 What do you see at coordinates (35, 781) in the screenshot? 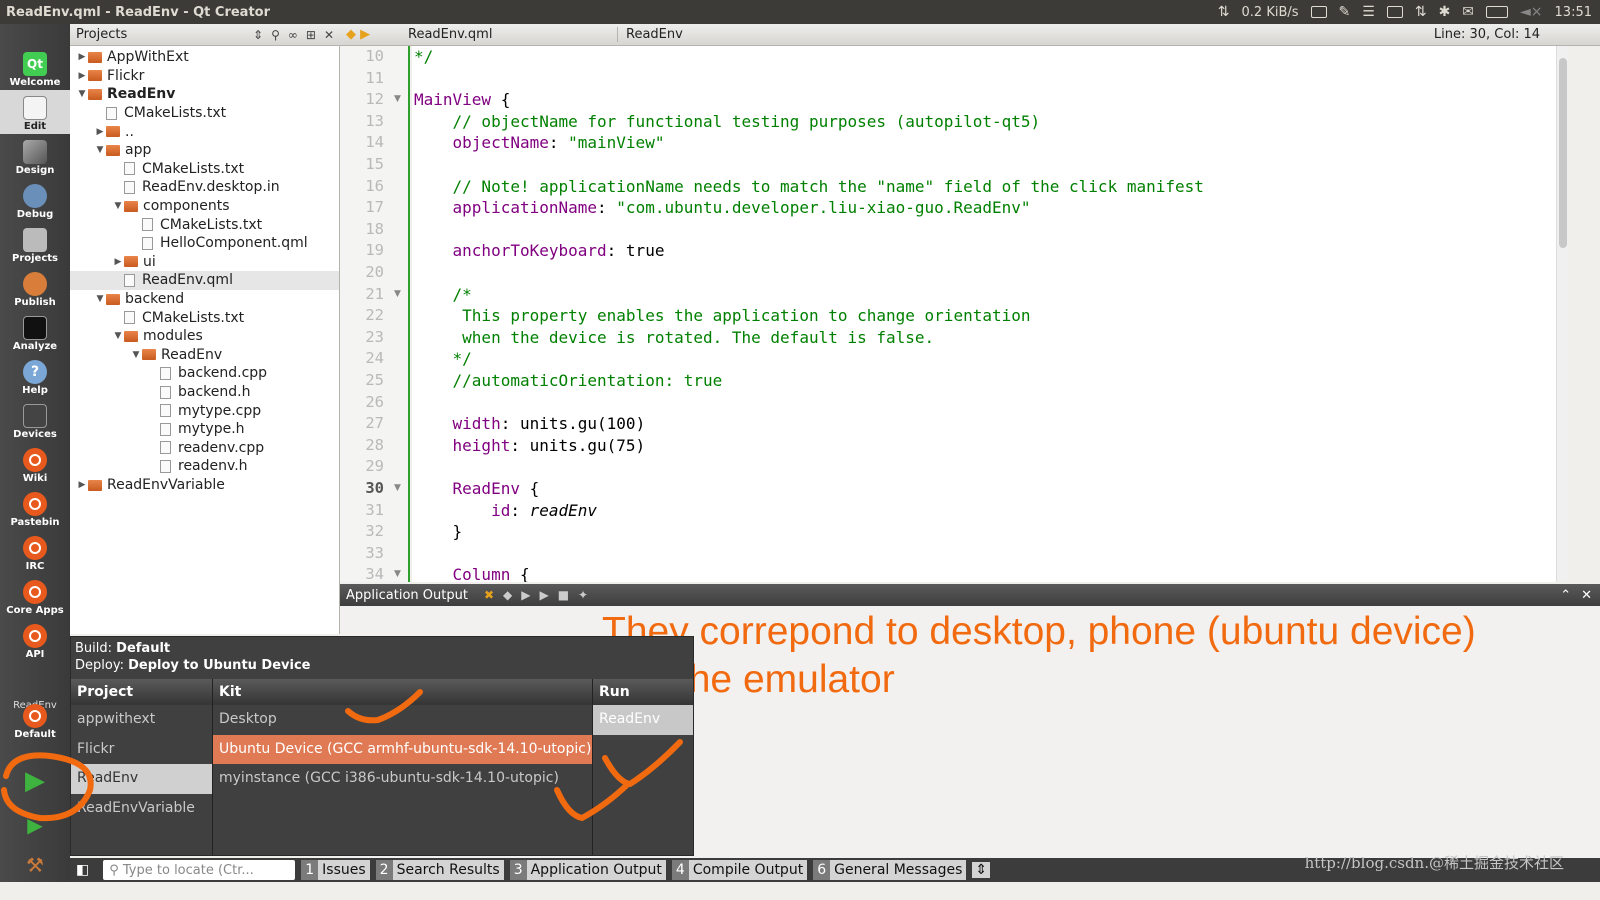
I see `run-button: ▶` at bounding box center [35, 781].